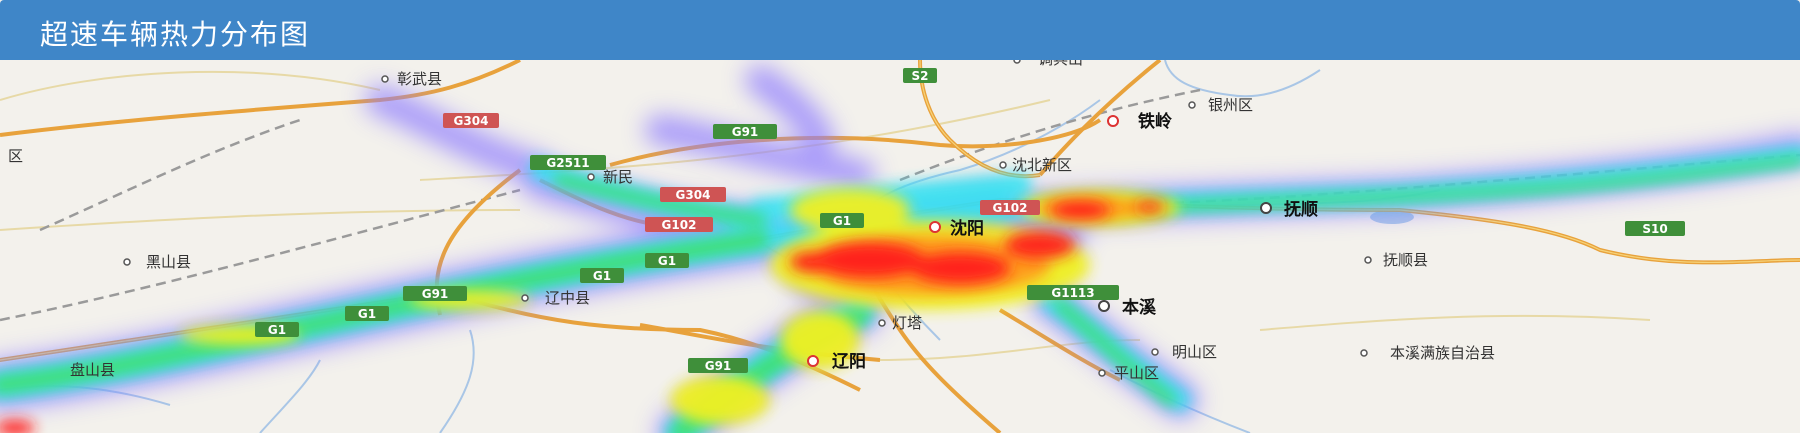 The image size is (1800, 433). I want to click on road-shield-g1-a: G1, so click(842, 220).